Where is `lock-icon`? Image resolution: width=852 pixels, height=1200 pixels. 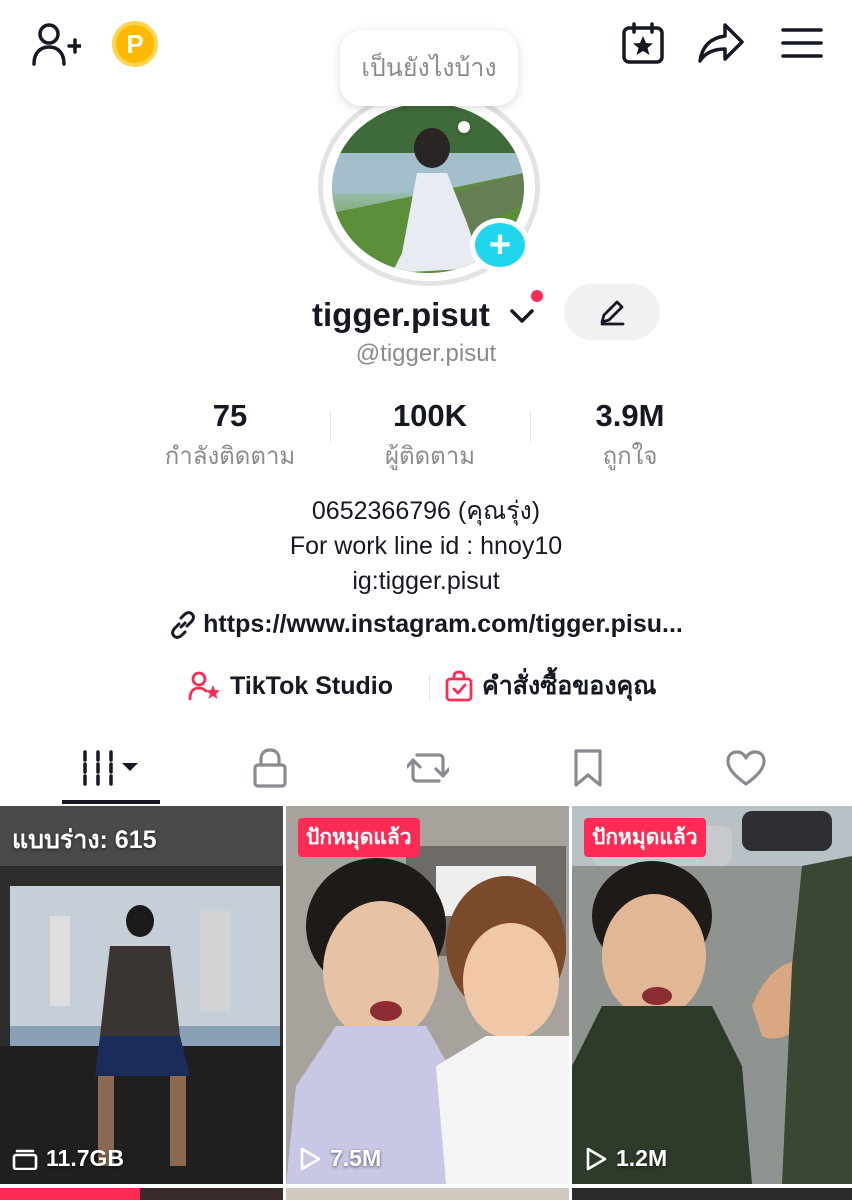 lock-icon is located at coordinates (270, 768).